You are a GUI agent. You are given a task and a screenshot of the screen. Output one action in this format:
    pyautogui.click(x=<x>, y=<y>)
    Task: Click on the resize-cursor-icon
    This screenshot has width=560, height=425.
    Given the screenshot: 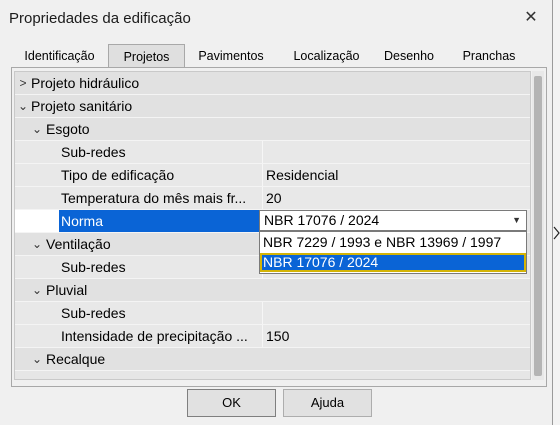 What is the action you would take?
    pyautogui.click(x=556, y=233)
    